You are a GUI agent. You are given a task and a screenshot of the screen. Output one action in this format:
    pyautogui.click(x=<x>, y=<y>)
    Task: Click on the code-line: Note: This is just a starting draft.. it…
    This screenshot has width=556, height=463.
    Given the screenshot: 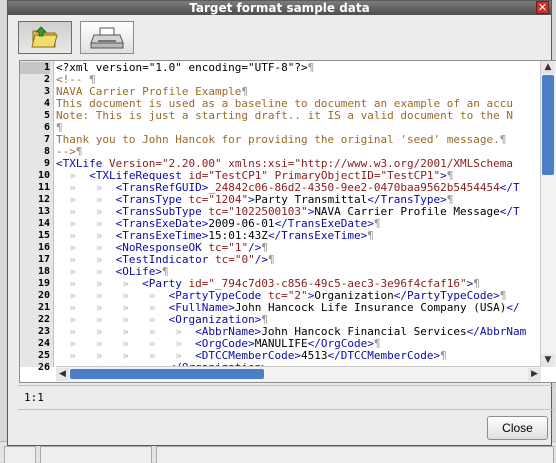 What is the action you would take?
    pyautogui.click(x=284, y=116)
    